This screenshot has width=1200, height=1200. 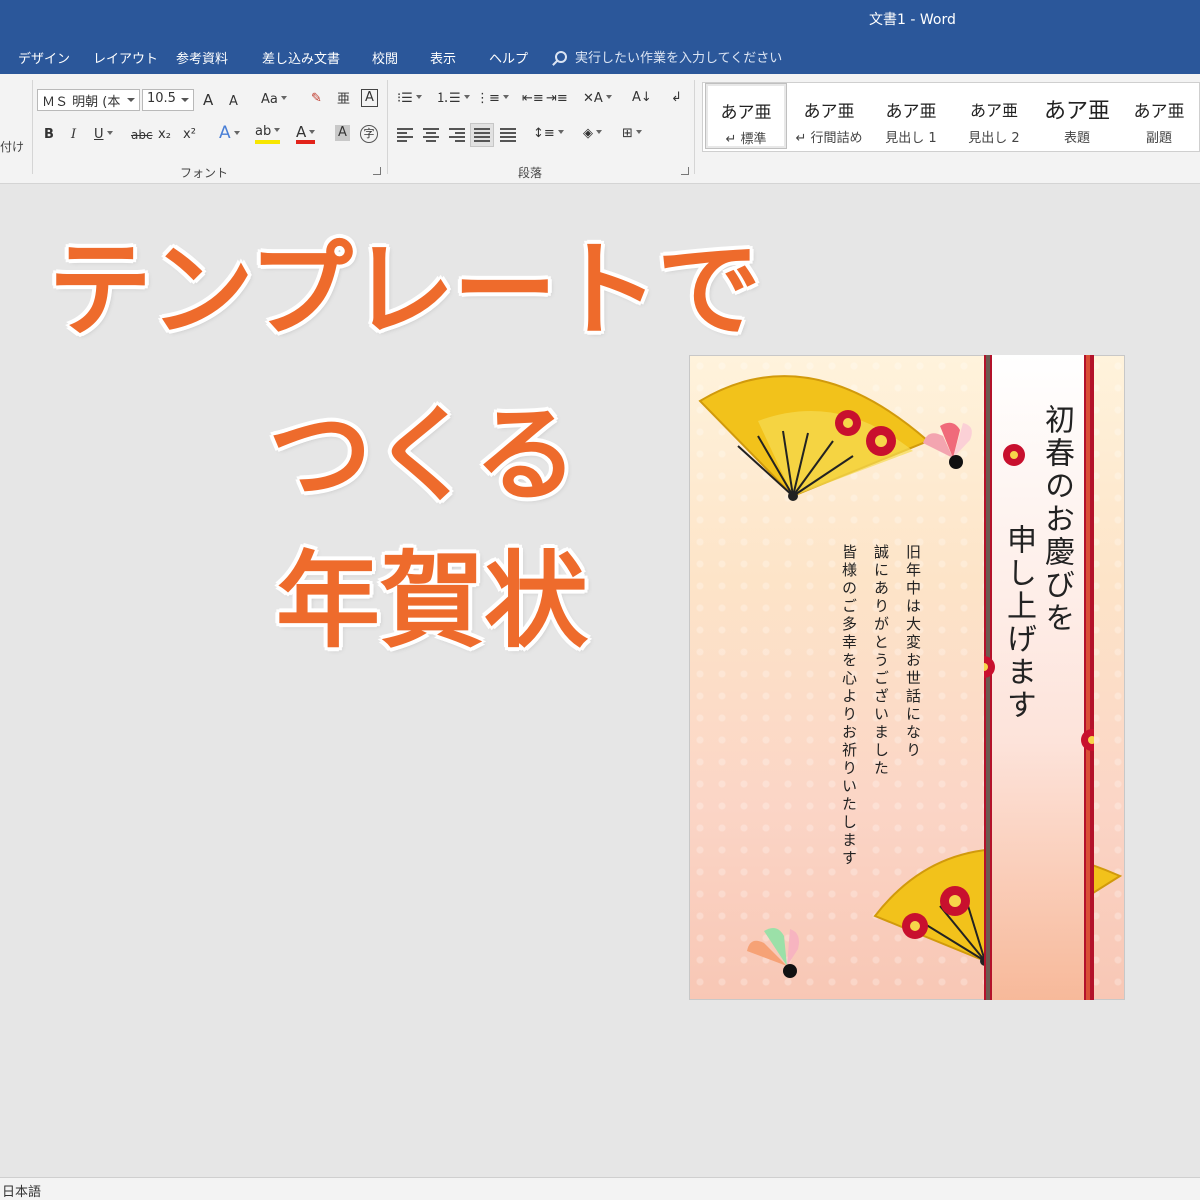 What do you see at coordinates (269, 99) in the screenshot?
I see `change-case-label: Aa` at bounding box center [269, 99].